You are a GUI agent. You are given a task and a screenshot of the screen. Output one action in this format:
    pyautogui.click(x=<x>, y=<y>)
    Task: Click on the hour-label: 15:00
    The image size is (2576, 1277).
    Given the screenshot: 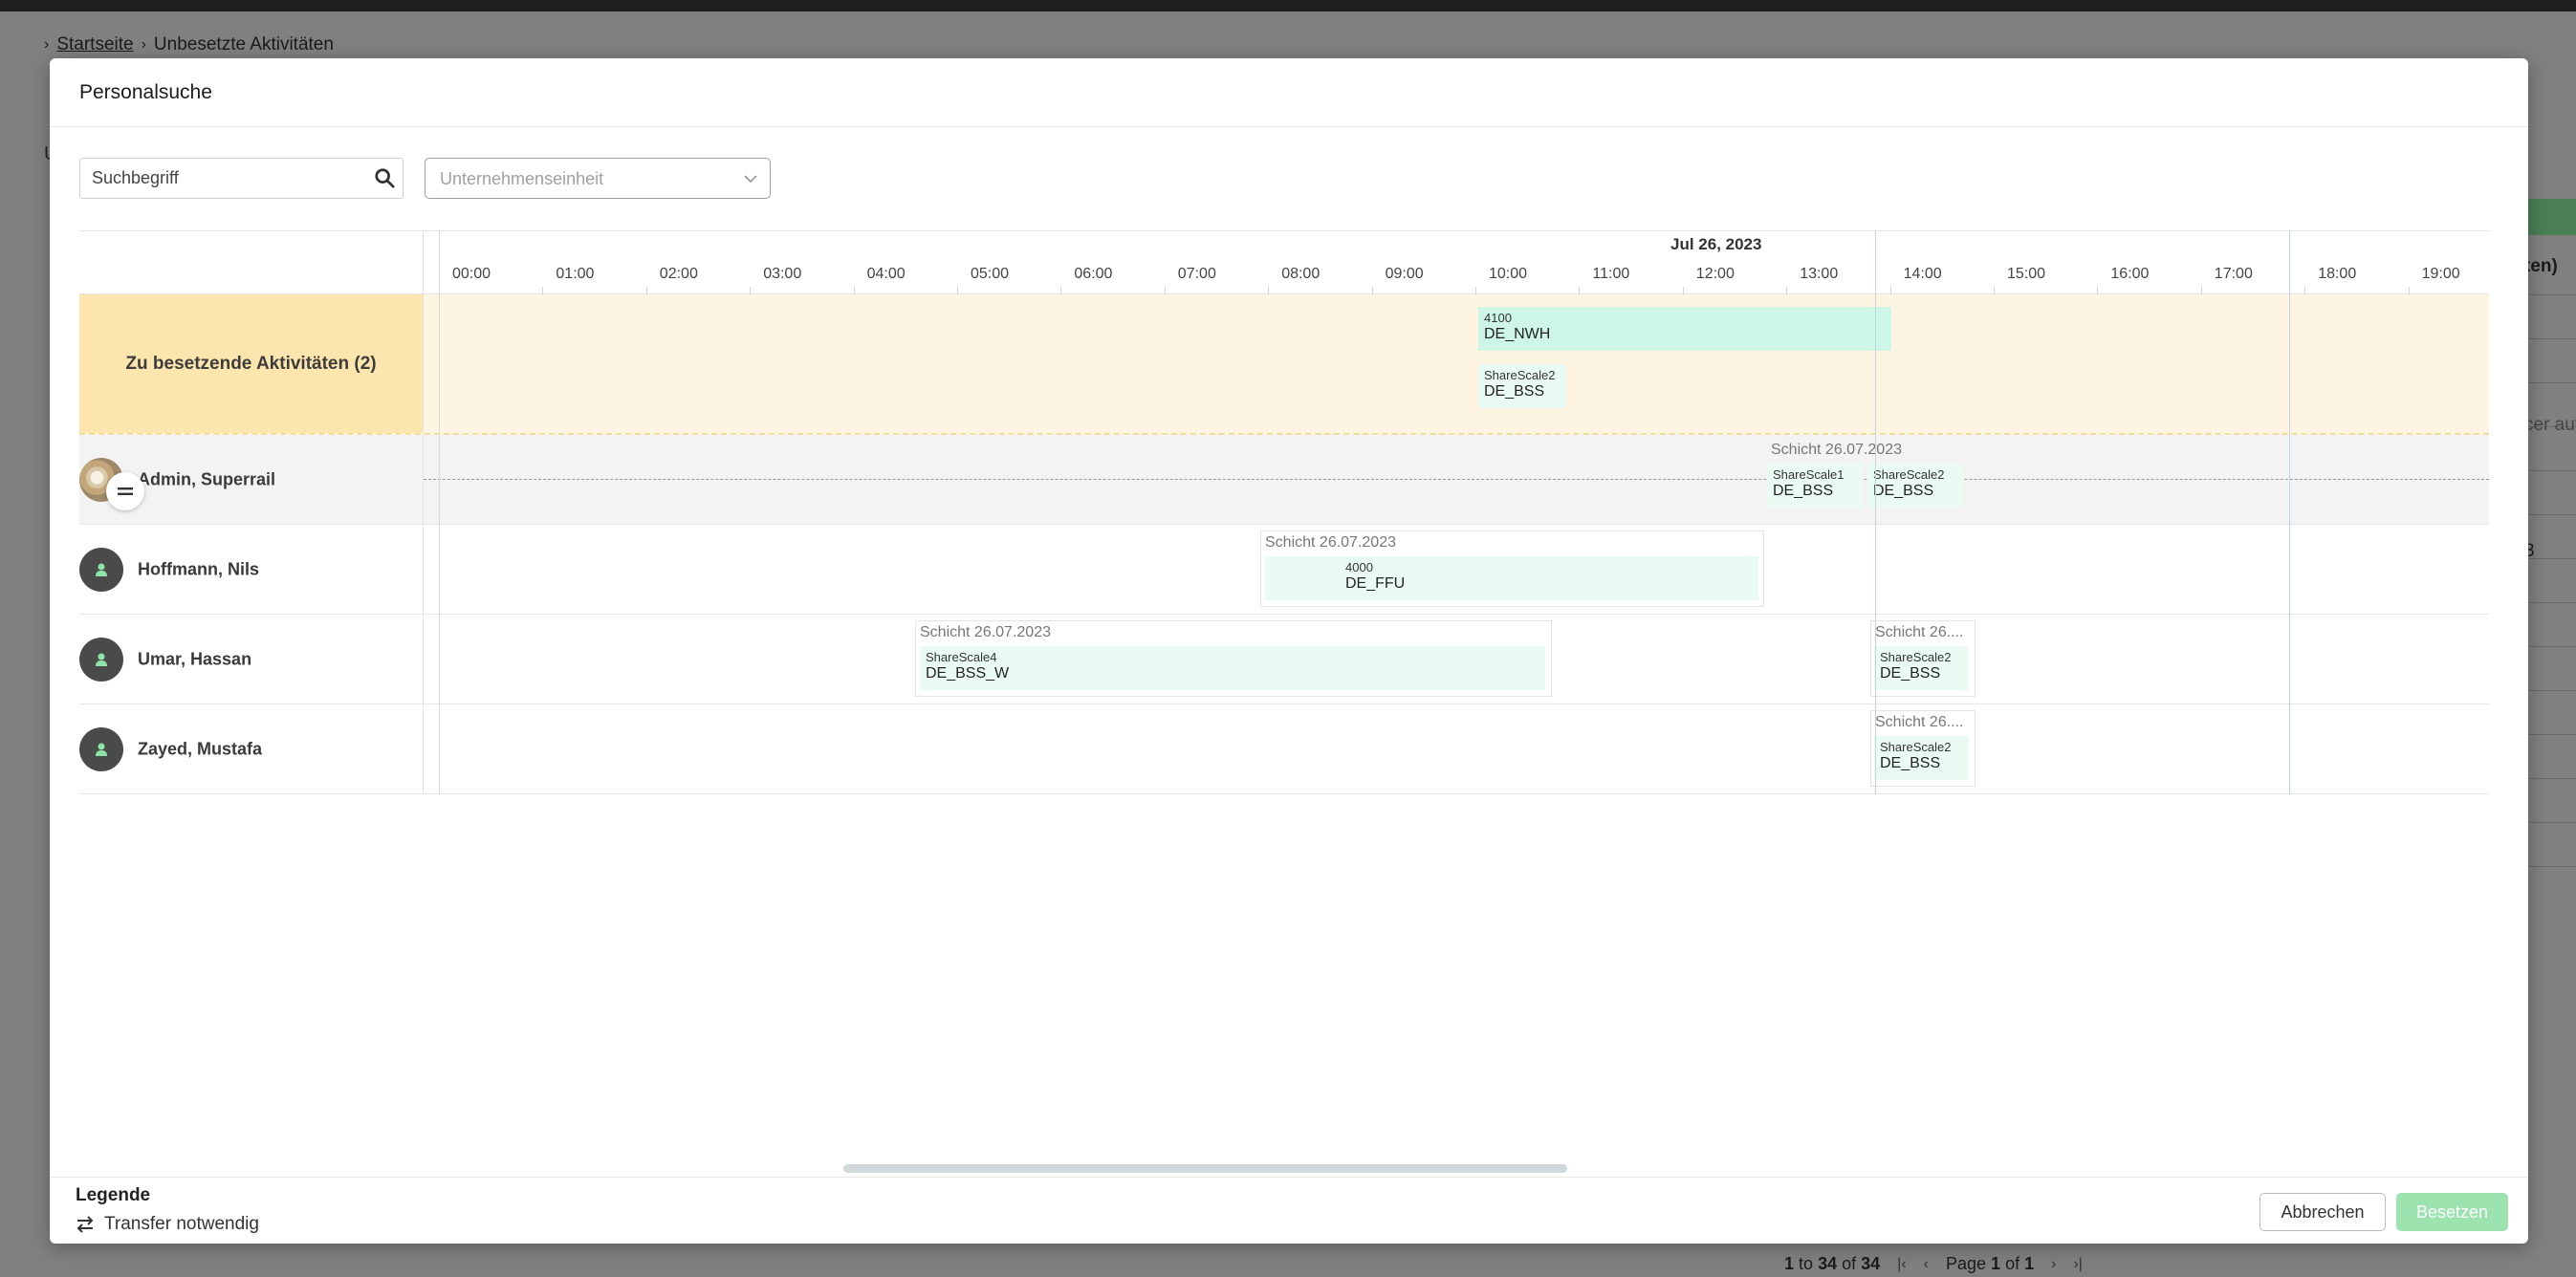 What is the action you would take?
    pyautogui.click(x=2026, y=274)
    